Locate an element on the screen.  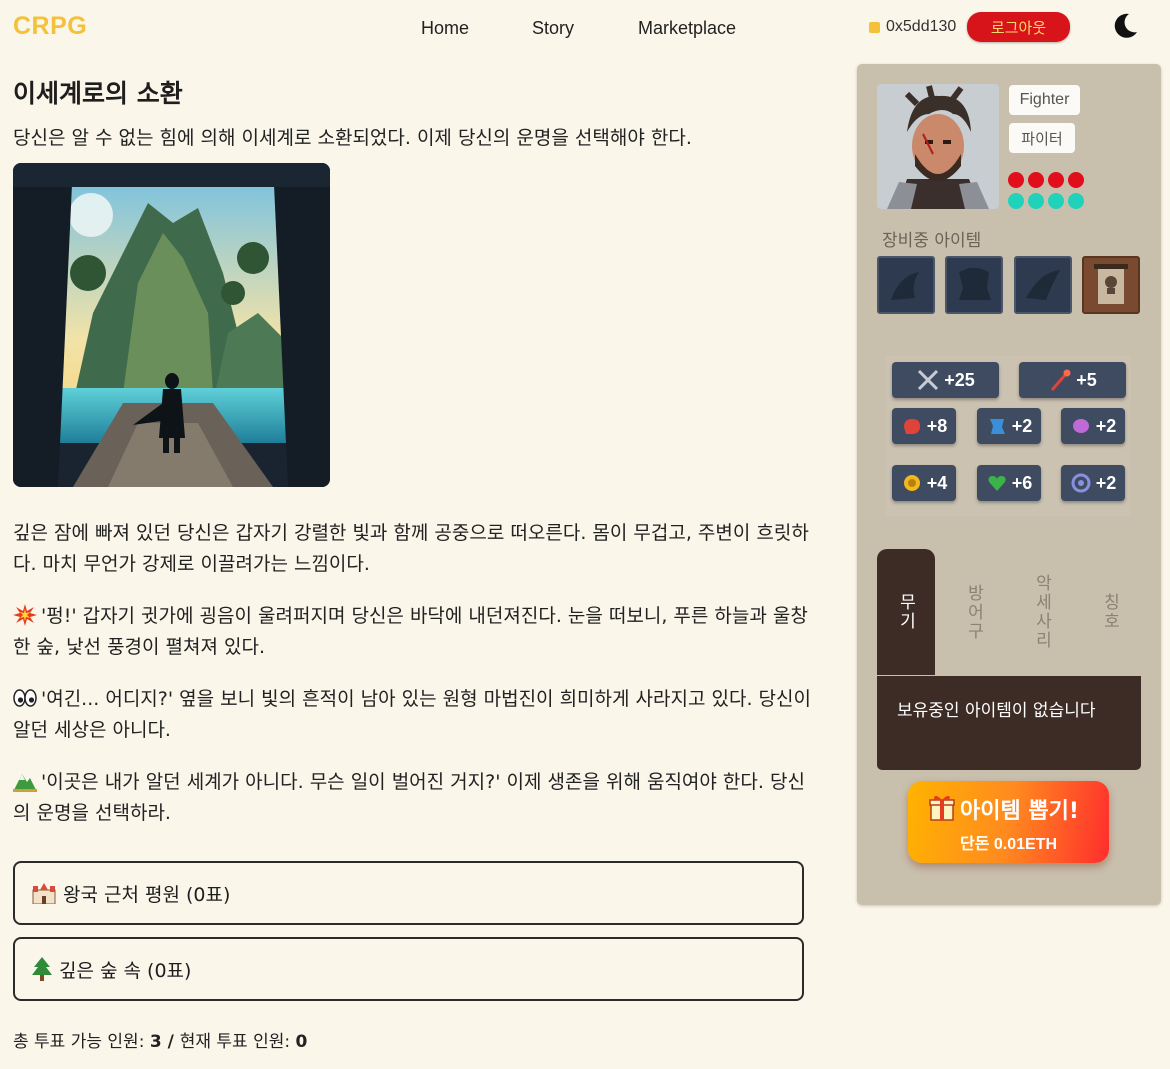
choice-label: 깊은 숲 속 (0표) is located at coordinates (125, 970).